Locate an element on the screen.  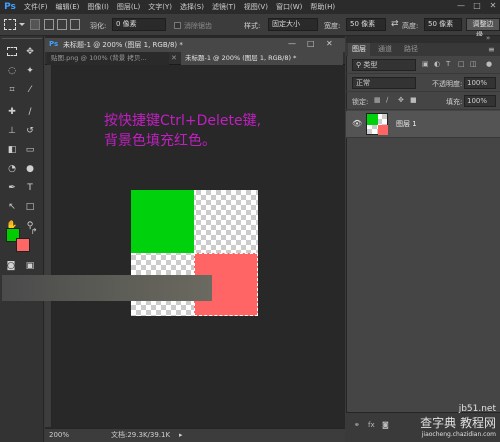
path-selection-icon: ↖ is located at coordinates (12, 207).